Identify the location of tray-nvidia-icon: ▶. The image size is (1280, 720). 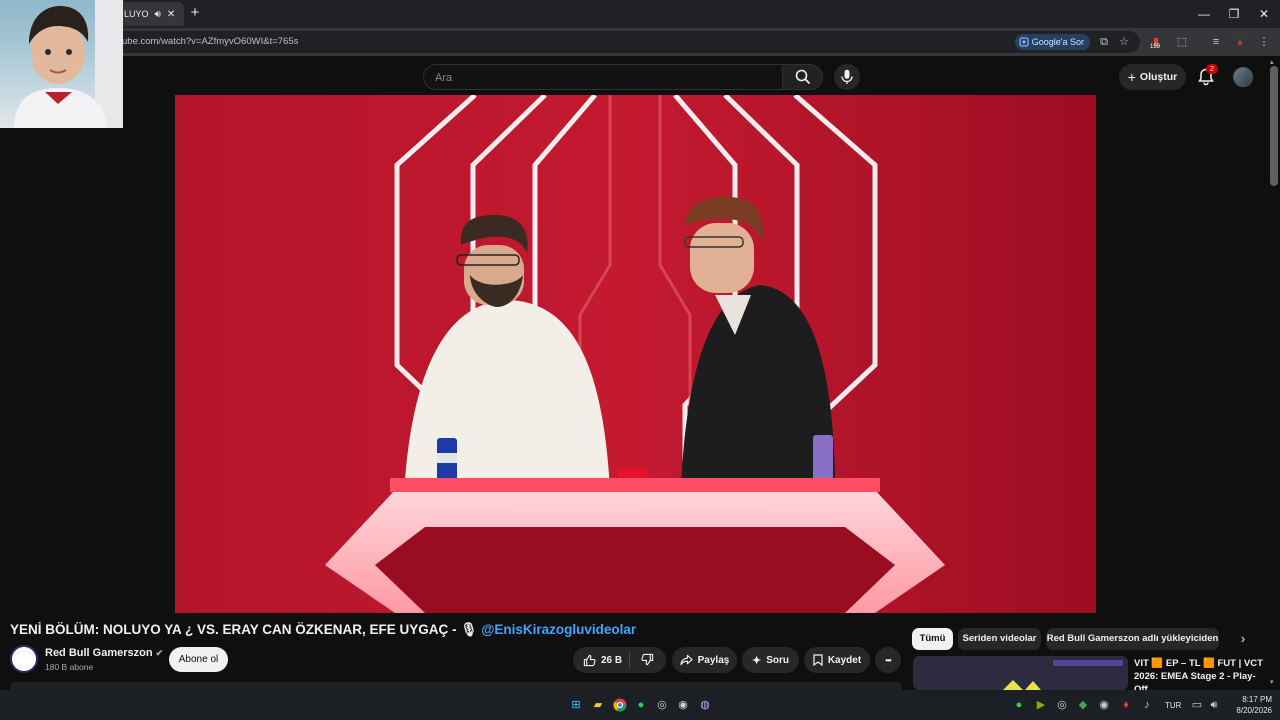
(1041, 705).